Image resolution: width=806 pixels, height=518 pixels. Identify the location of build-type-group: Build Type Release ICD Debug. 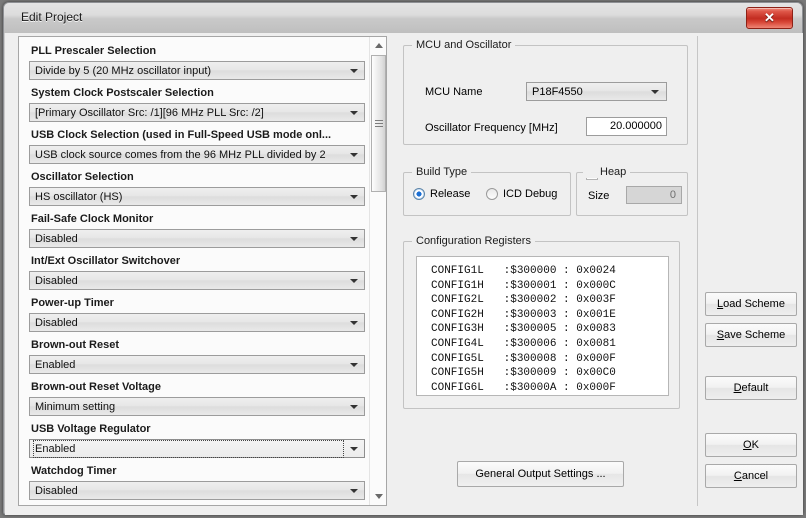
(487, 191).